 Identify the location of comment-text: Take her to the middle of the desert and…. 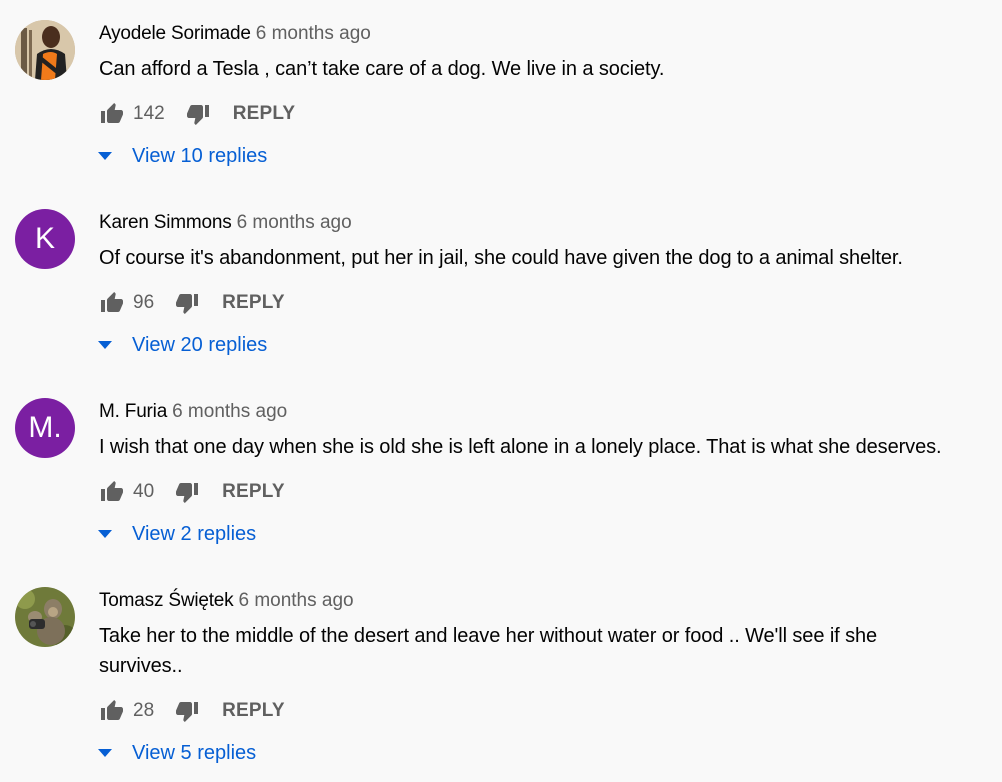
(488, 651).